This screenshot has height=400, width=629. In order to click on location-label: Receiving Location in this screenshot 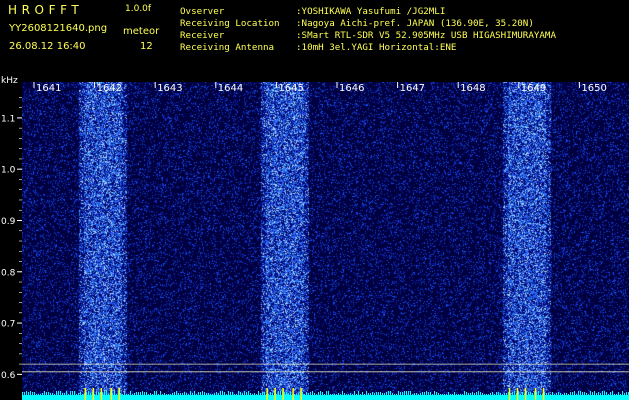, I will do `click(230, 23)`.